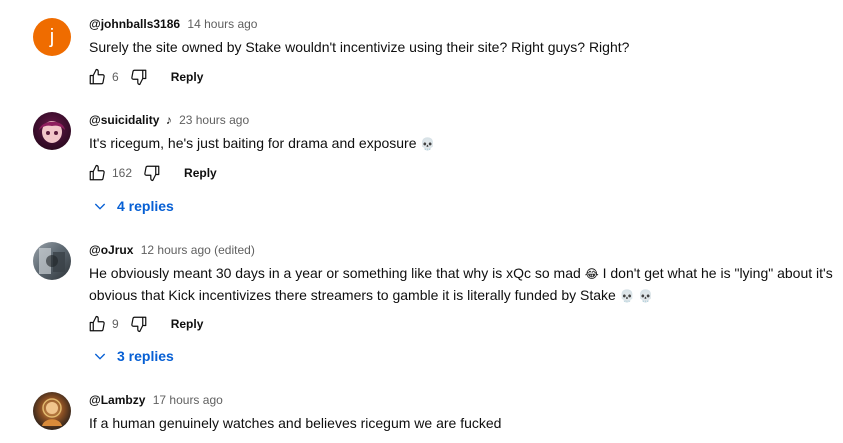  Describe the element at coordinates (115, 77) in the screenshot. I see `like-count: 6` at that location.